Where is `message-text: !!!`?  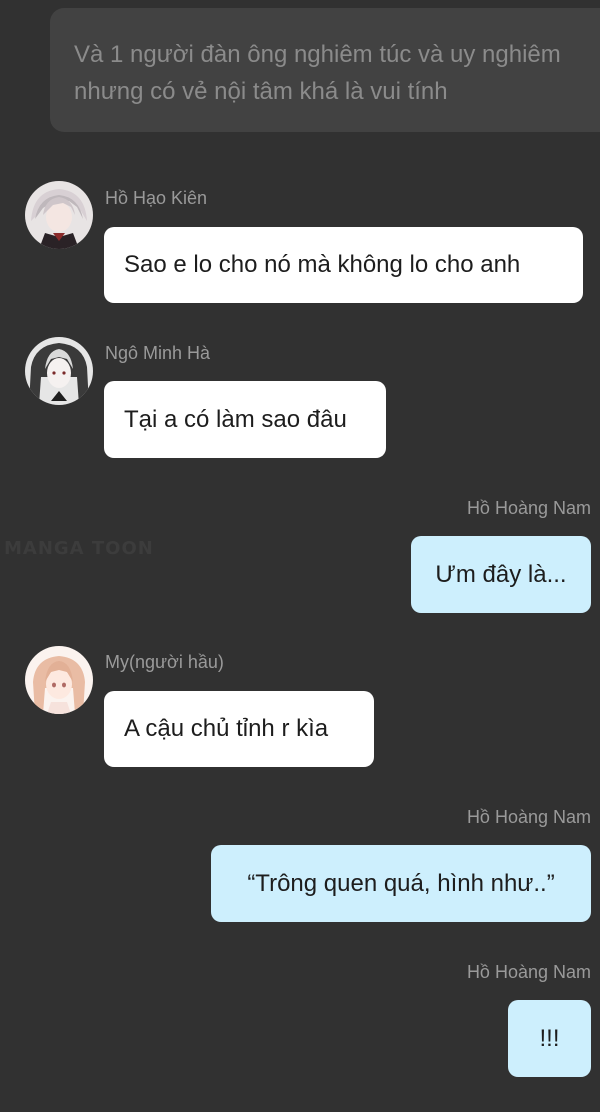
message-text: !!! is located at coordinates (549, 1038).